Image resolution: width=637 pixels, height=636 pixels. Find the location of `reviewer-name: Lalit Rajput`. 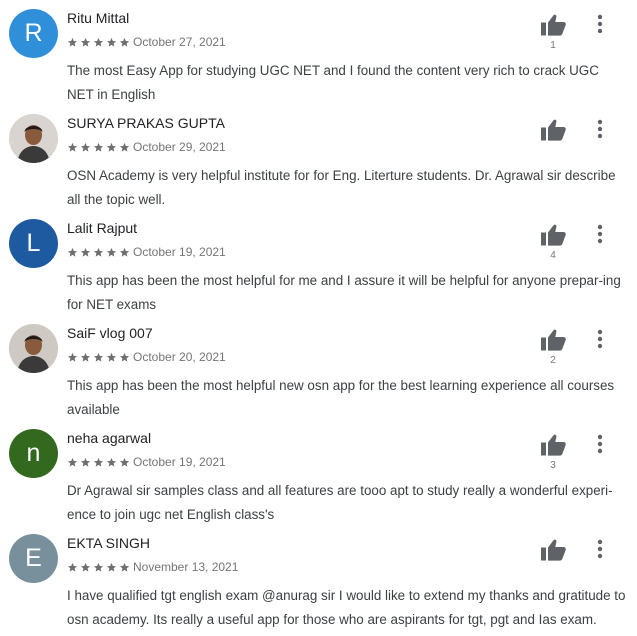

reviewer-name: Lalit Rajput is located at coordinates (102, 228).